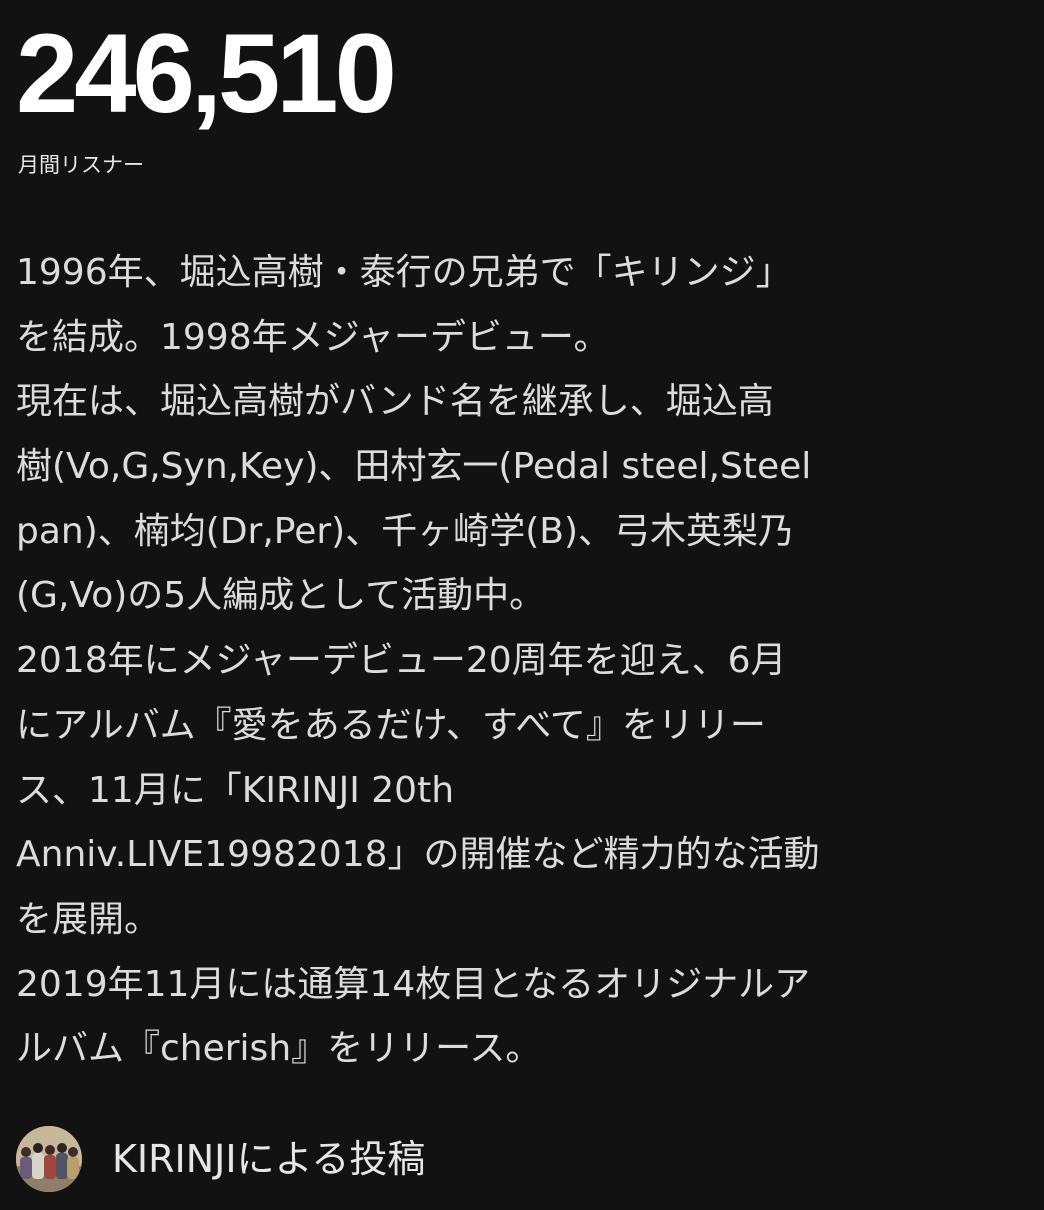  Describe the element at coordinates (413, 984) in the screenshot. I see `bio-line: 2019年11月には通算14枚目となるオリジナルア` at that location.